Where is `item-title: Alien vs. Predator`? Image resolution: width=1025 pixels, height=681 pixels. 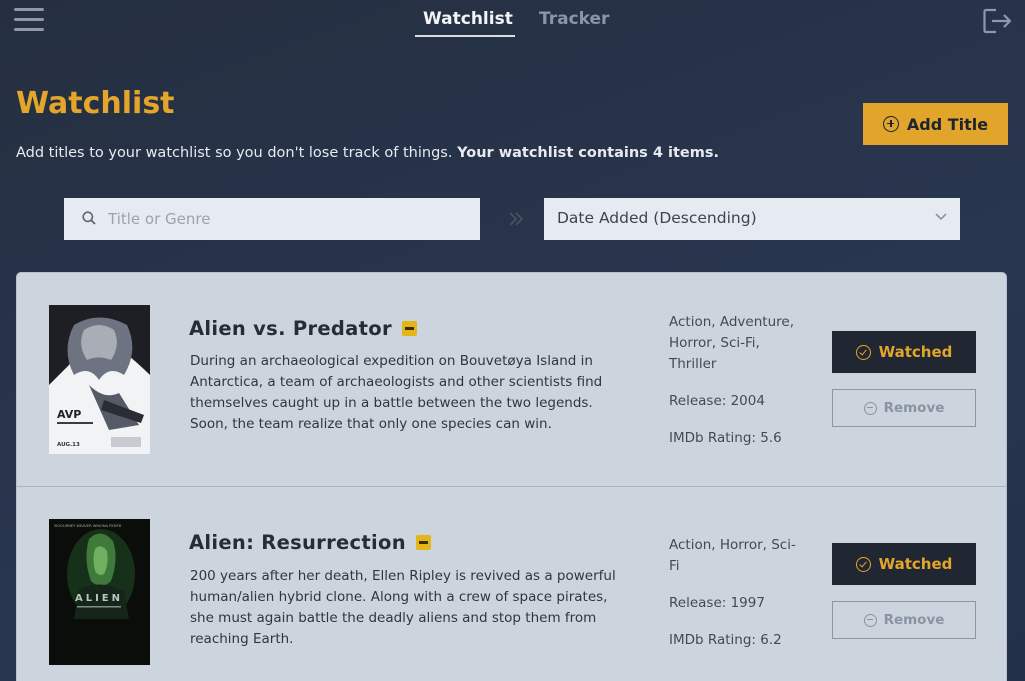
item-title: Alien vs. Predator is located at coordinates (303, 328).